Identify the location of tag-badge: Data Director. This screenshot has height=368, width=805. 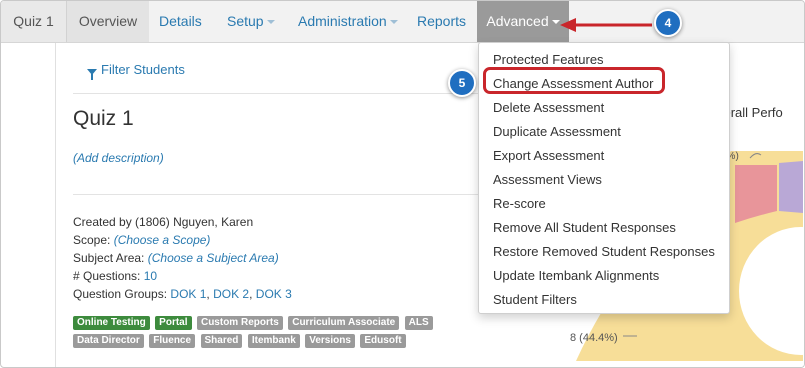
(108, 341).